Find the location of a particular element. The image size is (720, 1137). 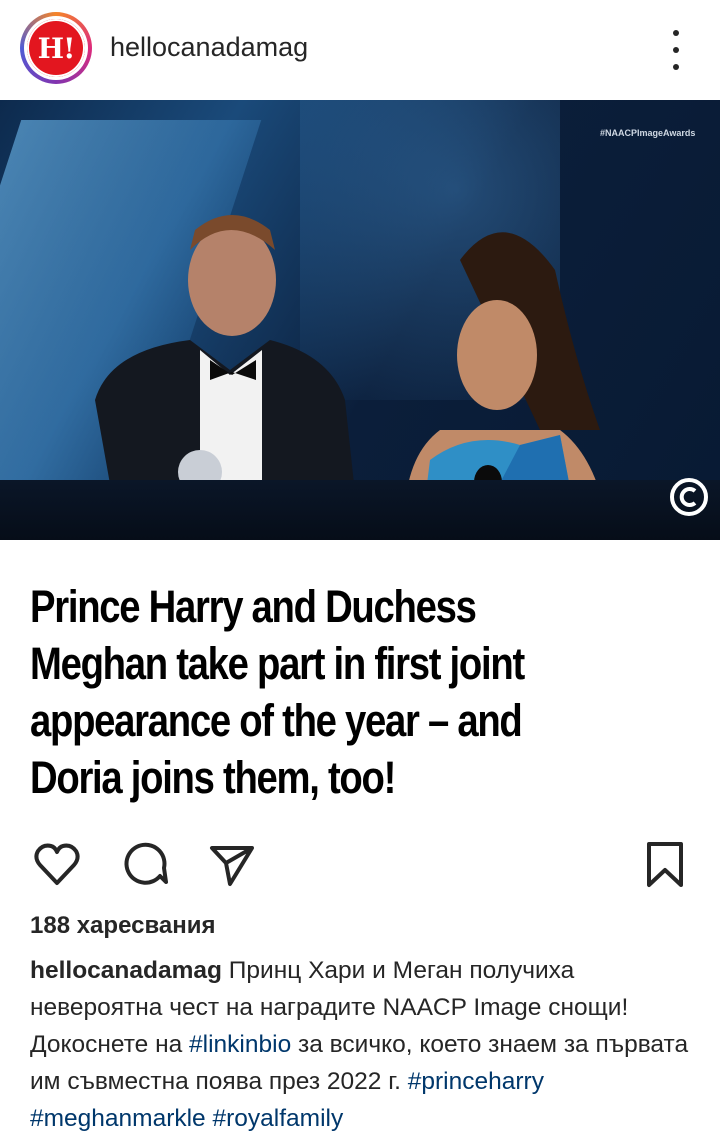

hashtag-link: #meghanmarkle is located at coordinates (118, 1118).